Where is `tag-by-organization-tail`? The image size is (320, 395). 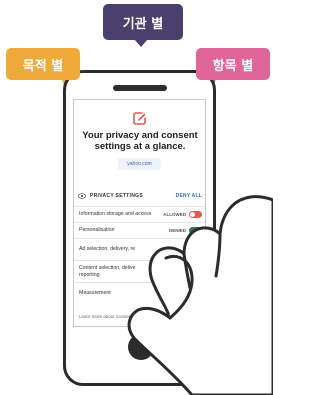
tag-by-organization-tail is located at coordinates (141, 43).